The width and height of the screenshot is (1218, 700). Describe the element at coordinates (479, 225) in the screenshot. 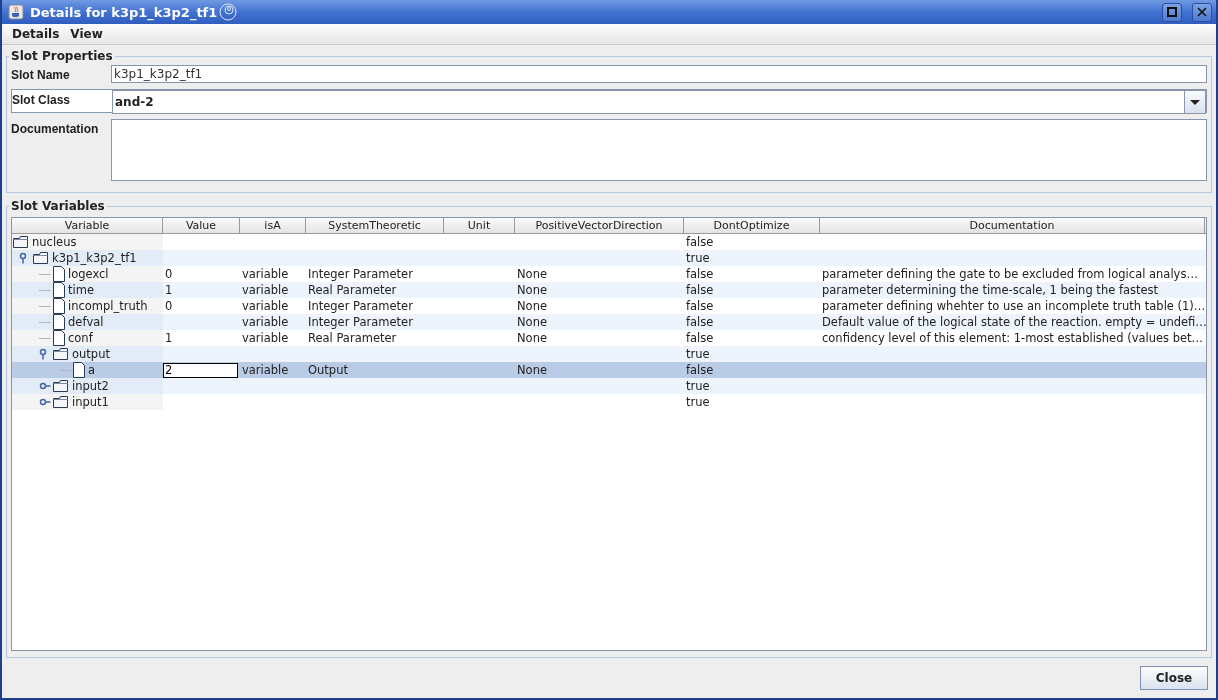

I see `column-header: Unit` at that location.